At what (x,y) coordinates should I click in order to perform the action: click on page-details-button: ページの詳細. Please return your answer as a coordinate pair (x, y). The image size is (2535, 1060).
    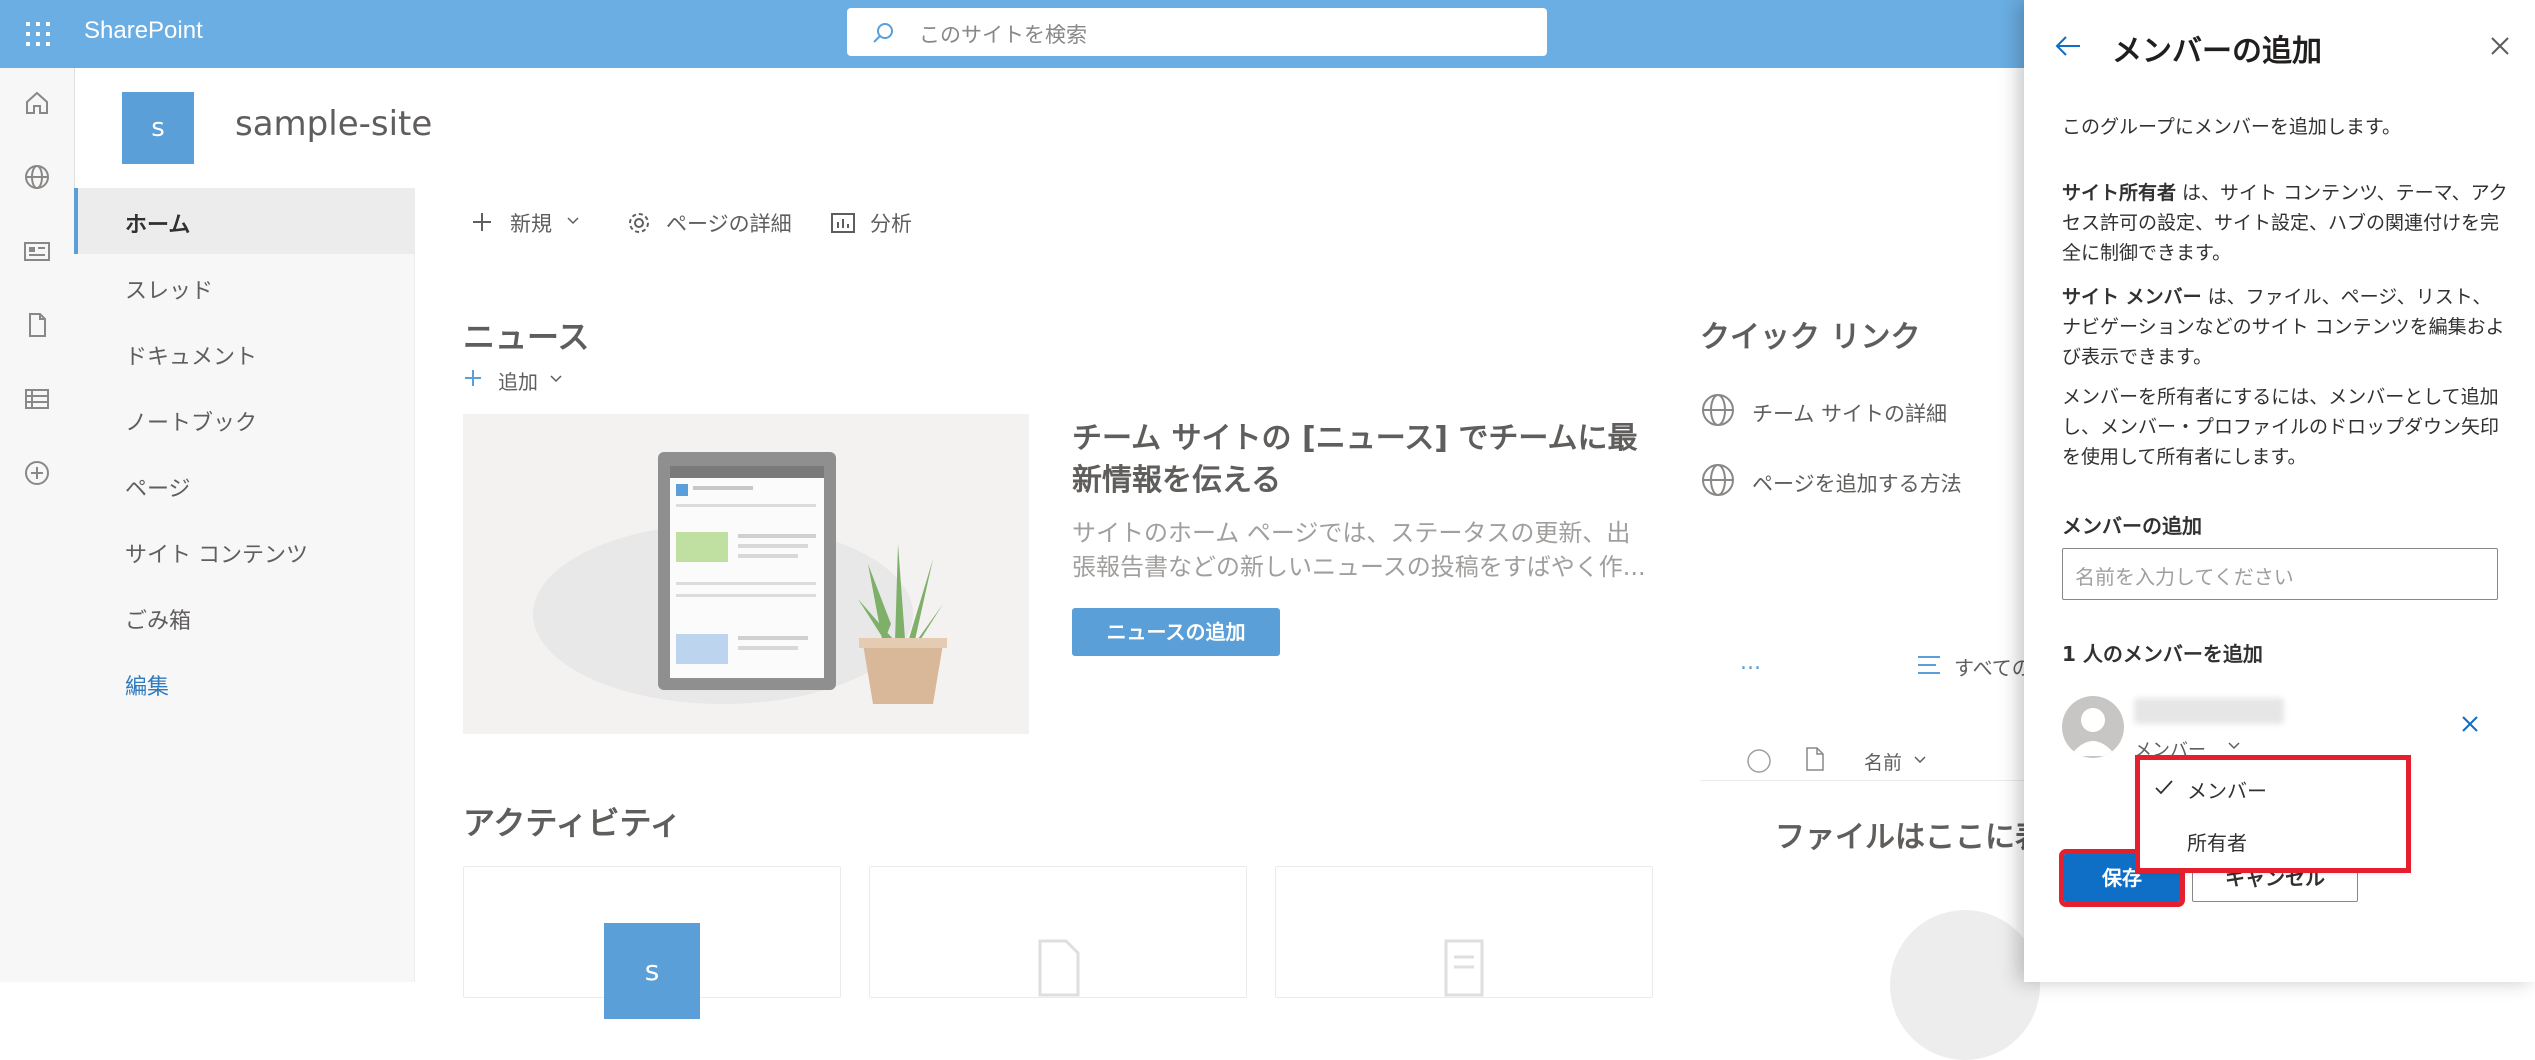
    Looking at the image, I should click on (716, 222).